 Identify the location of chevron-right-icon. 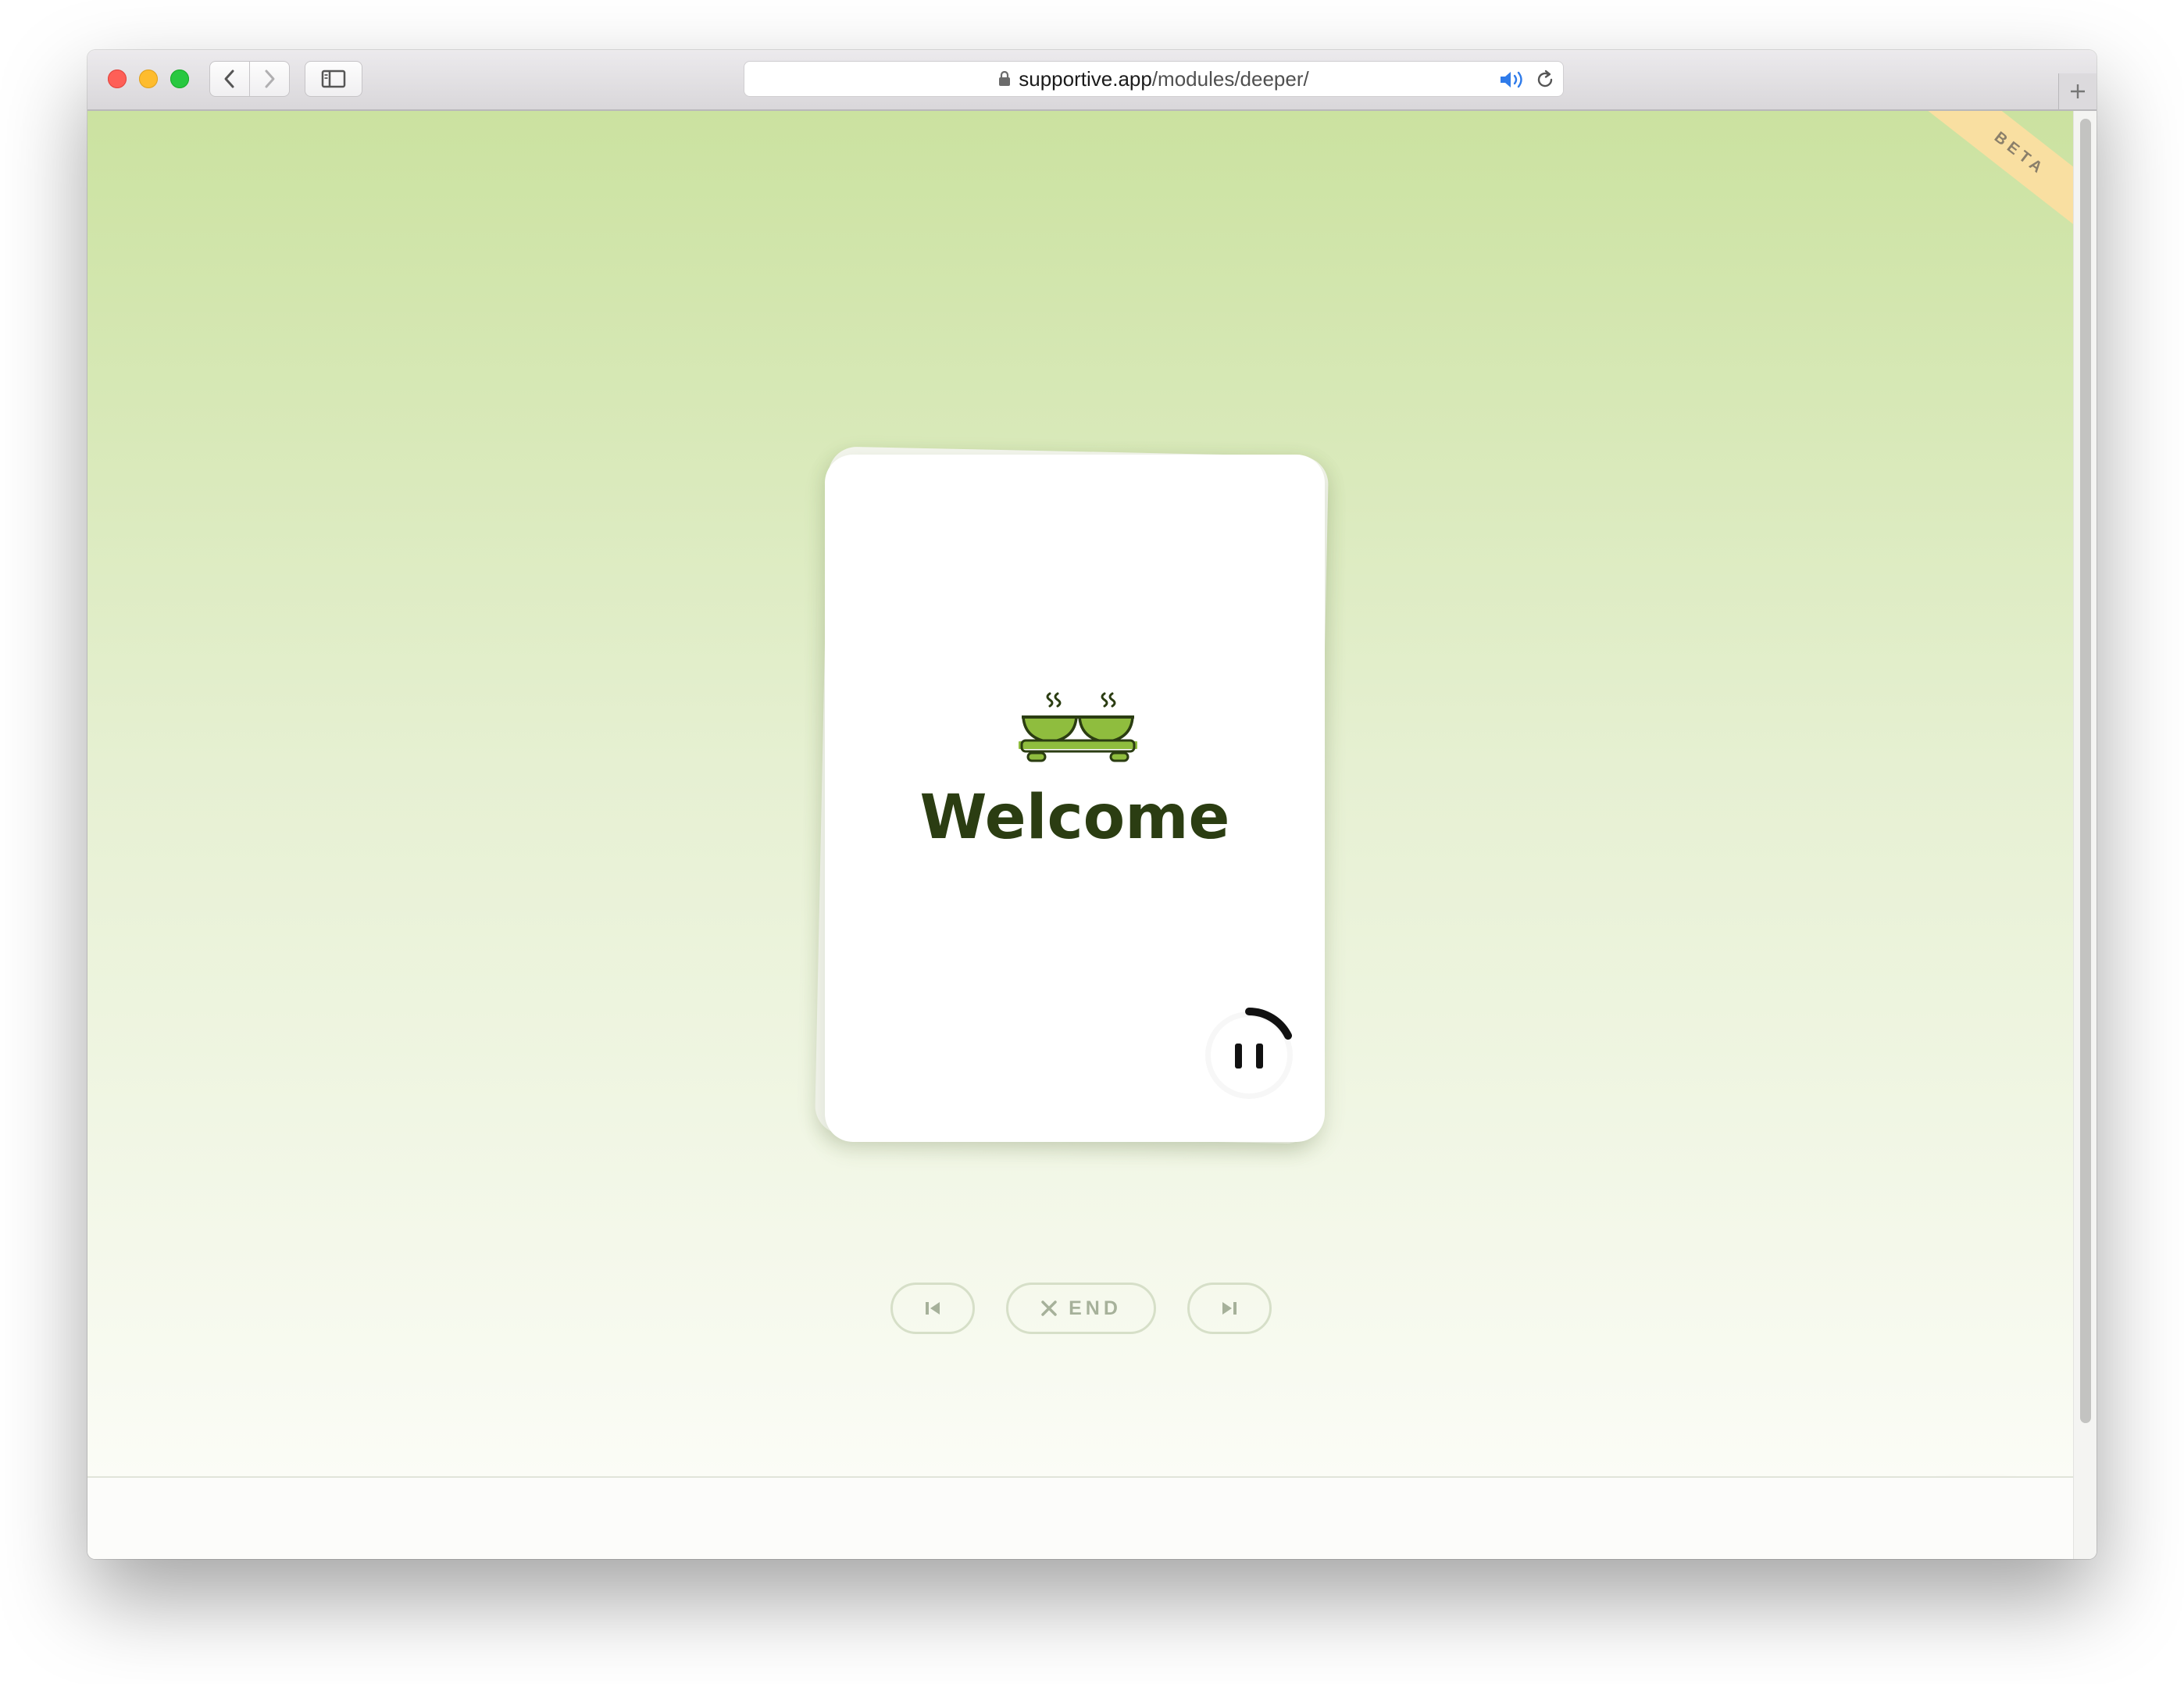
(270, 79).